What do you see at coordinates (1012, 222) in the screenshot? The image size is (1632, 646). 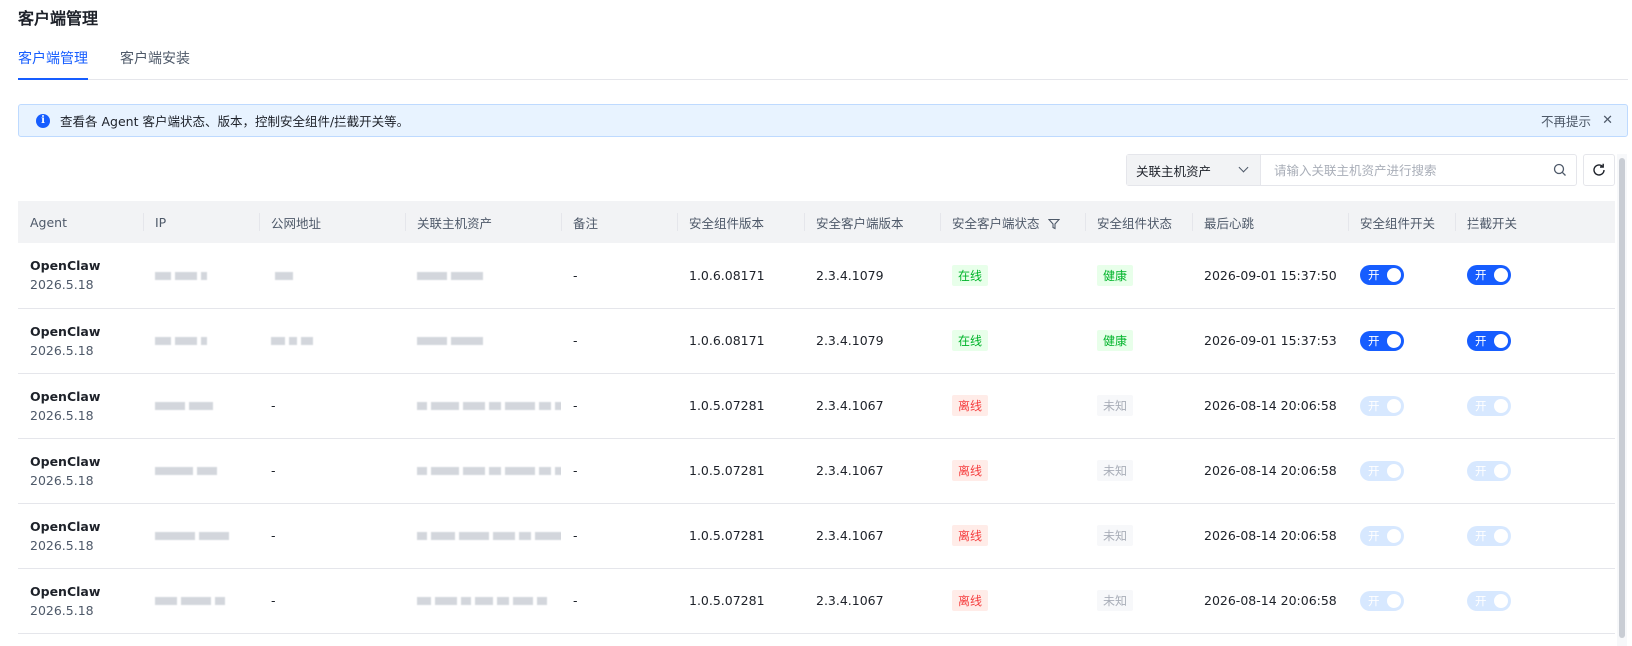 I see `col-client-status: 安全客户端状态` at bounding box center [1012, 222].